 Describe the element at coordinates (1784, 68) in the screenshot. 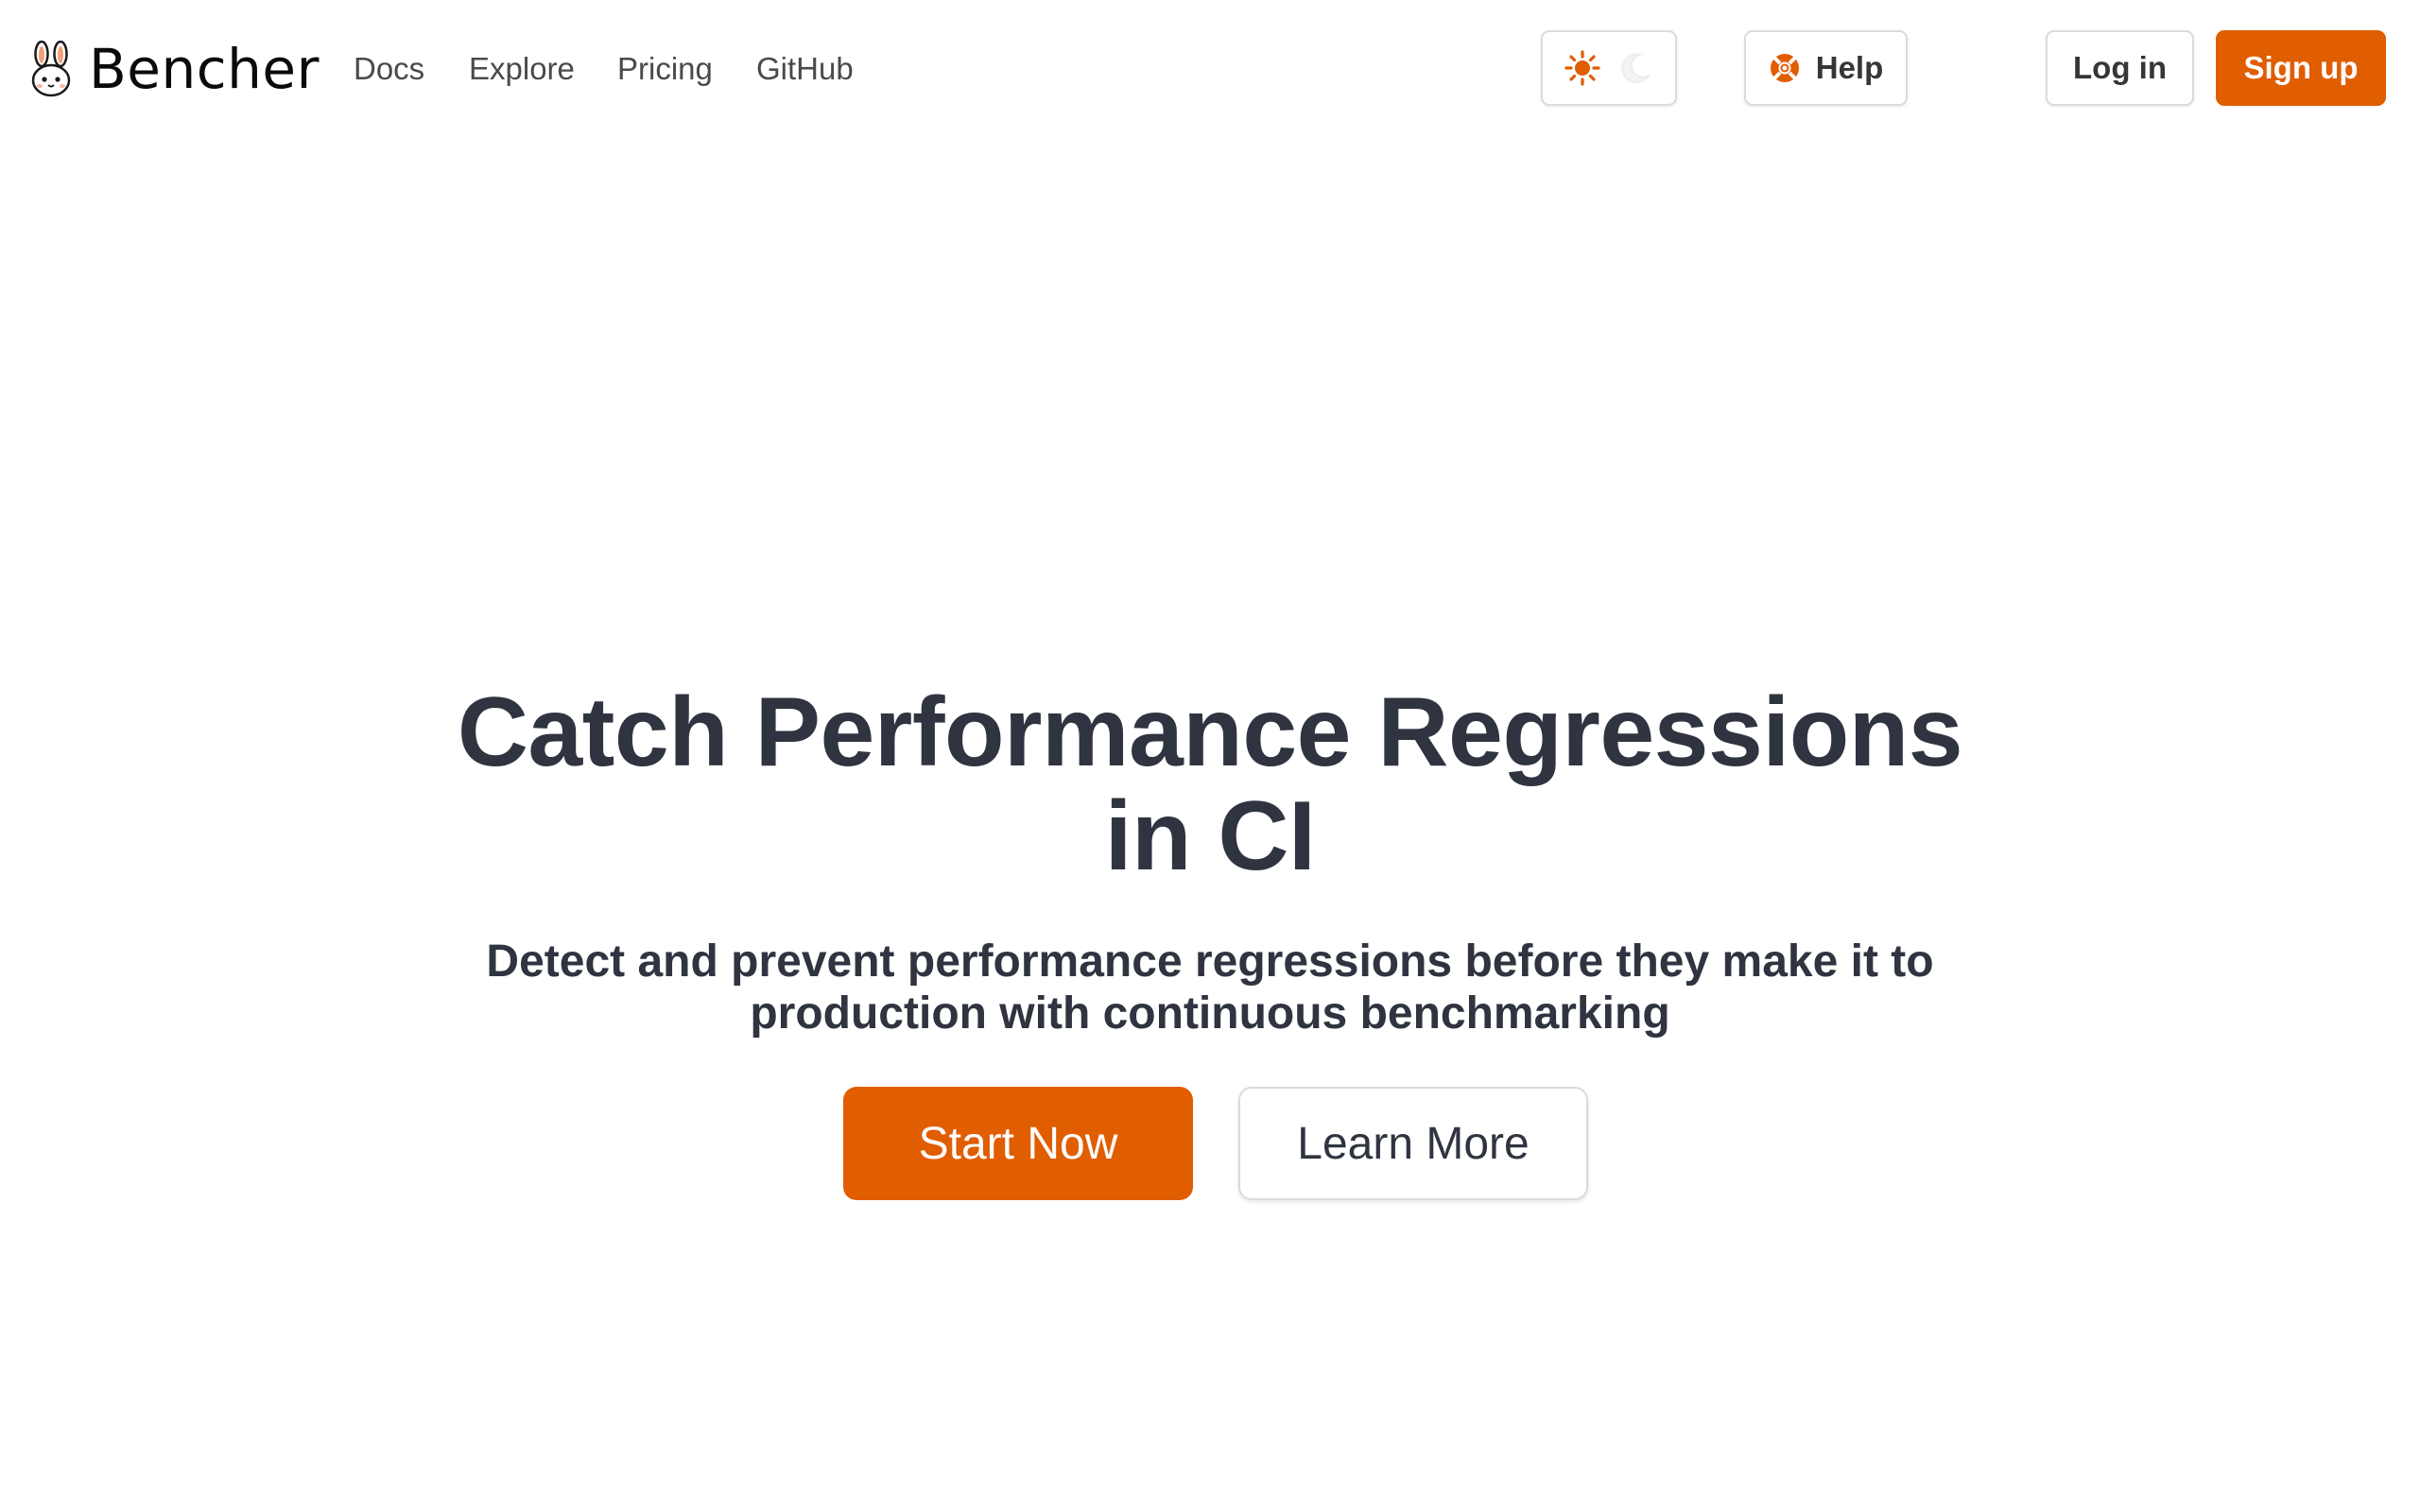

I see `lifebuoy-icon` at that location.